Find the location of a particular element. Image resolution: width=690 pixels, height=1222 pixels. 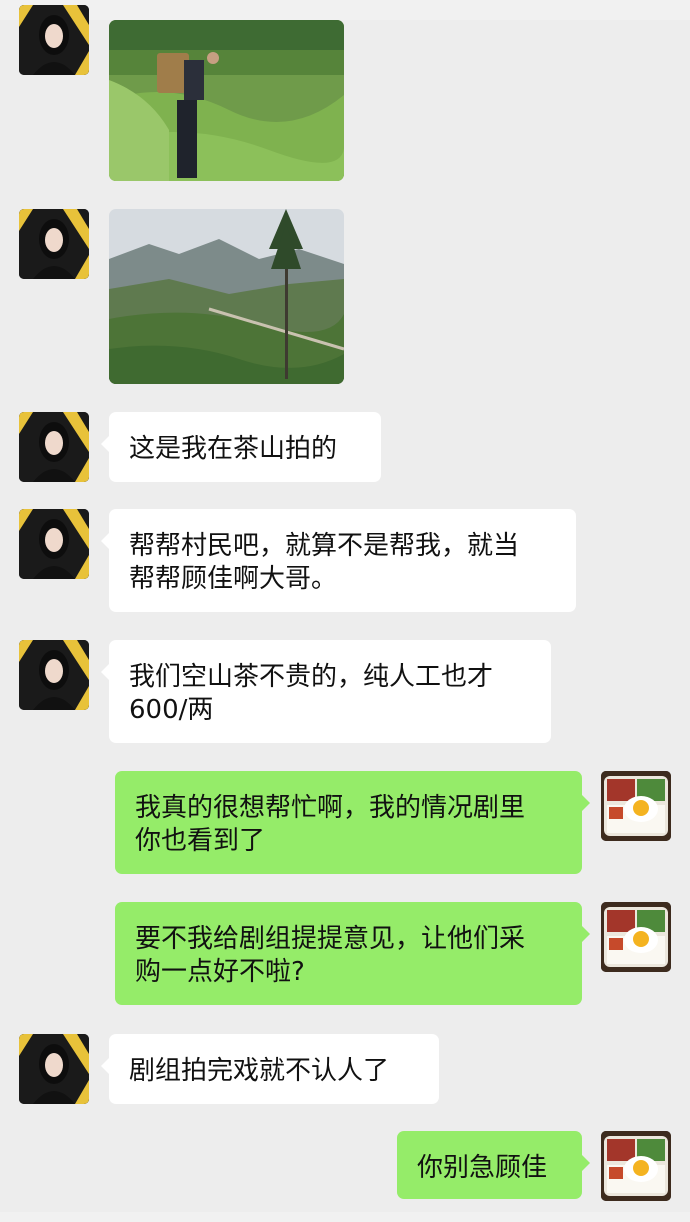

tea-mountain-image is located at coordinates (226, 296).